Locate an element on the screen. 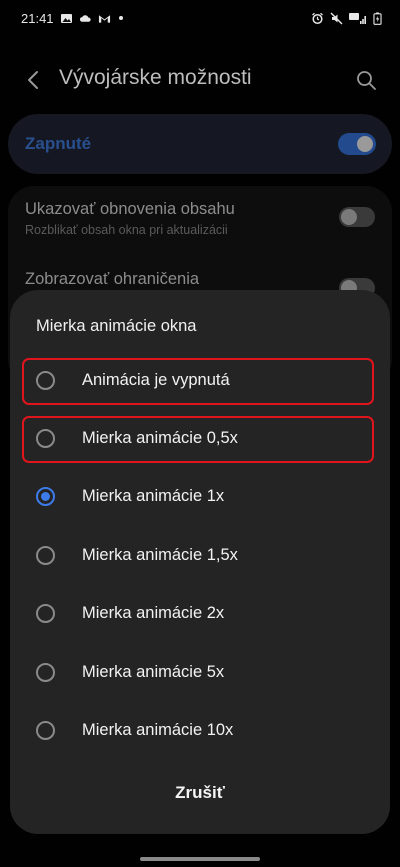  cloud-icon is located at coordinates (85, 18).